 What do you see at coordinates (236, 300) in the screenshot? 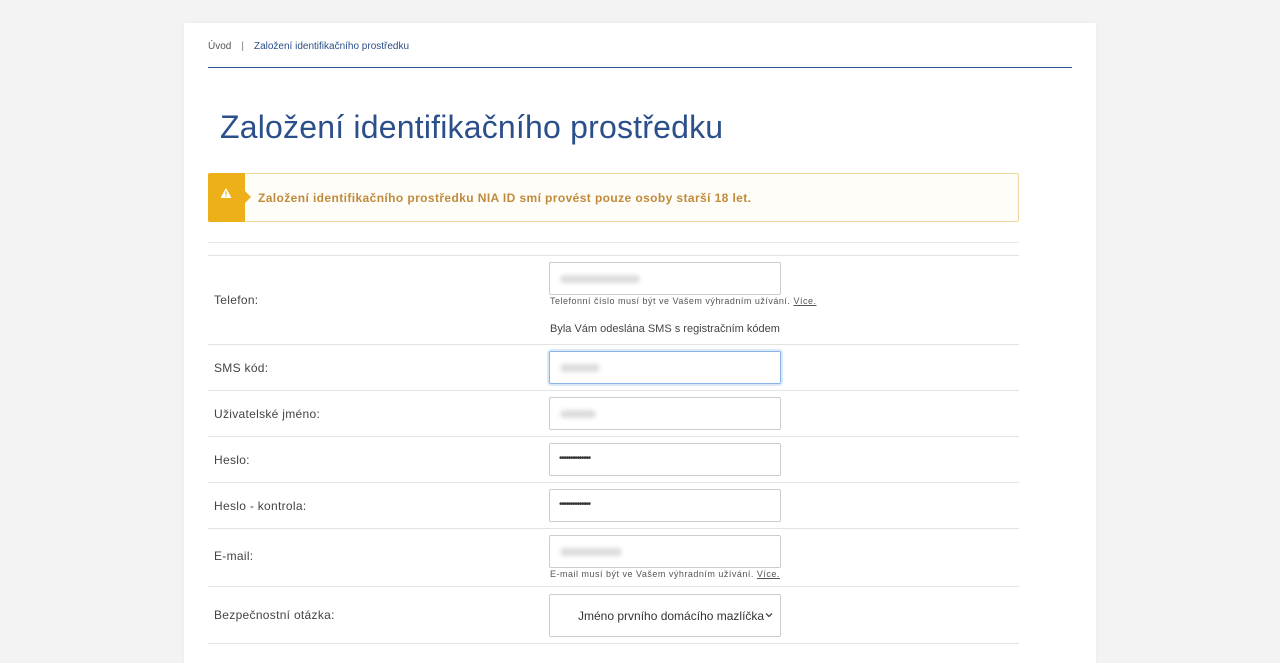
I see `phone-label: Telefon:` at bounding box center [236, 300].